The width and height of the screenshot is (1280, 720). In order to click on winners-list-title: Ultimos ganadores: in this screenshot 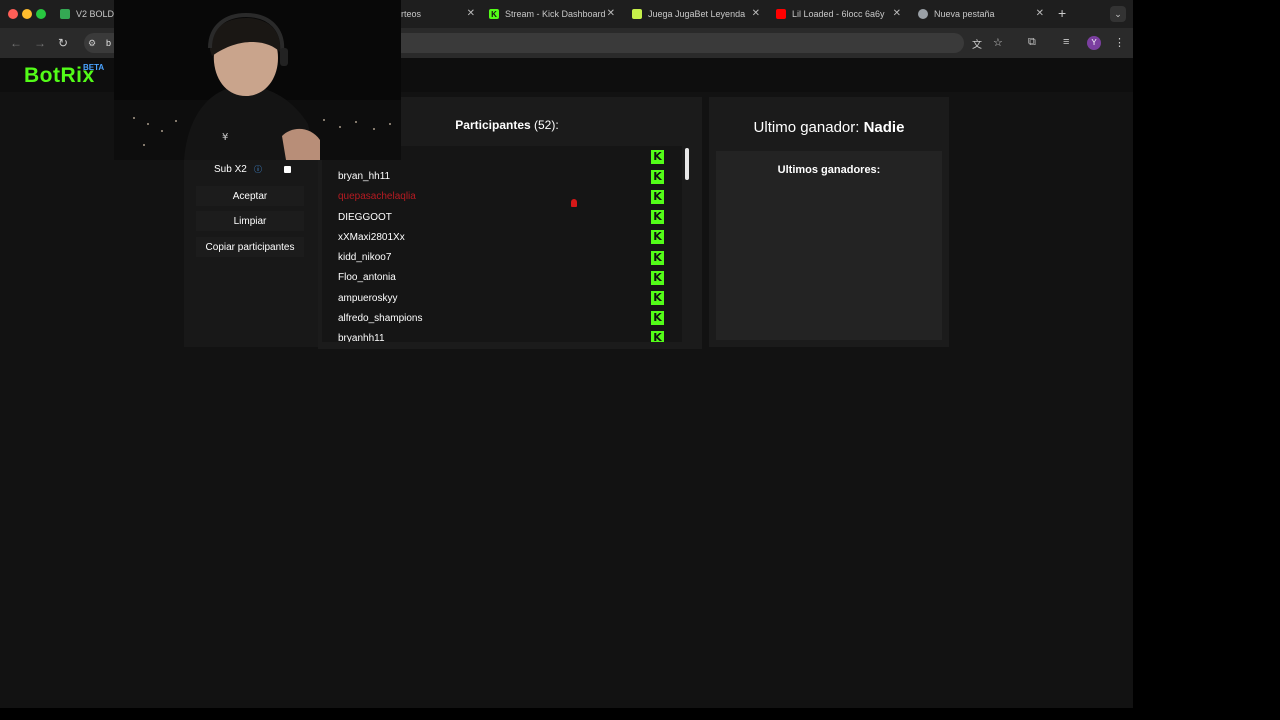, I will do `click(829, 170)`.